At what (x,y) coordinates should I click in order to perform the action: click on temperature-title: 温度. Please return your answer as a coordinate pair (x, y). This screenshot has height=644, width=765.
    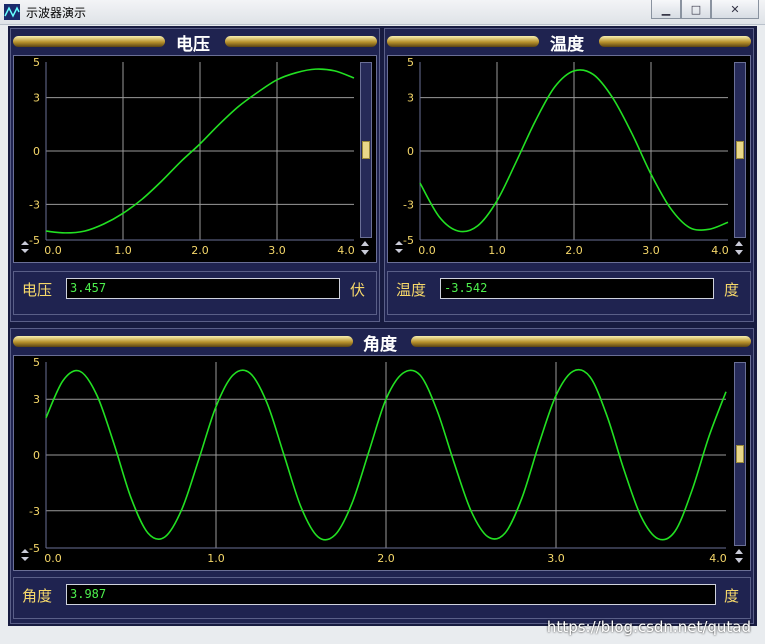
    Looking at the image, I should click on (567, 45).